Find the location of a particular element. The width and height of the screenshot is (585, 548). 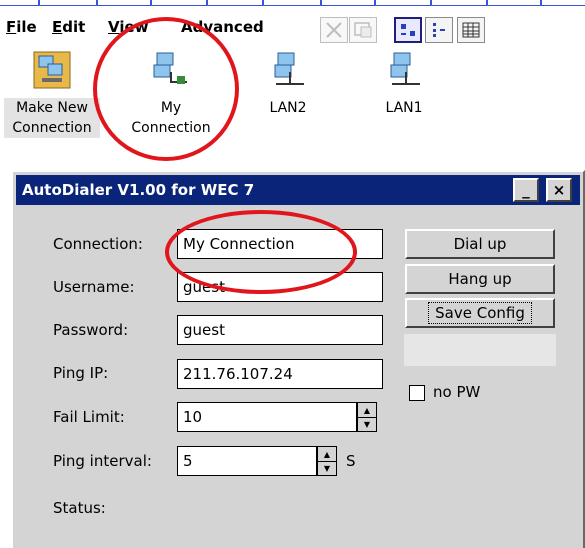

ping-ip-field: 211.76.107.24 is located at coordinates (280, 374).